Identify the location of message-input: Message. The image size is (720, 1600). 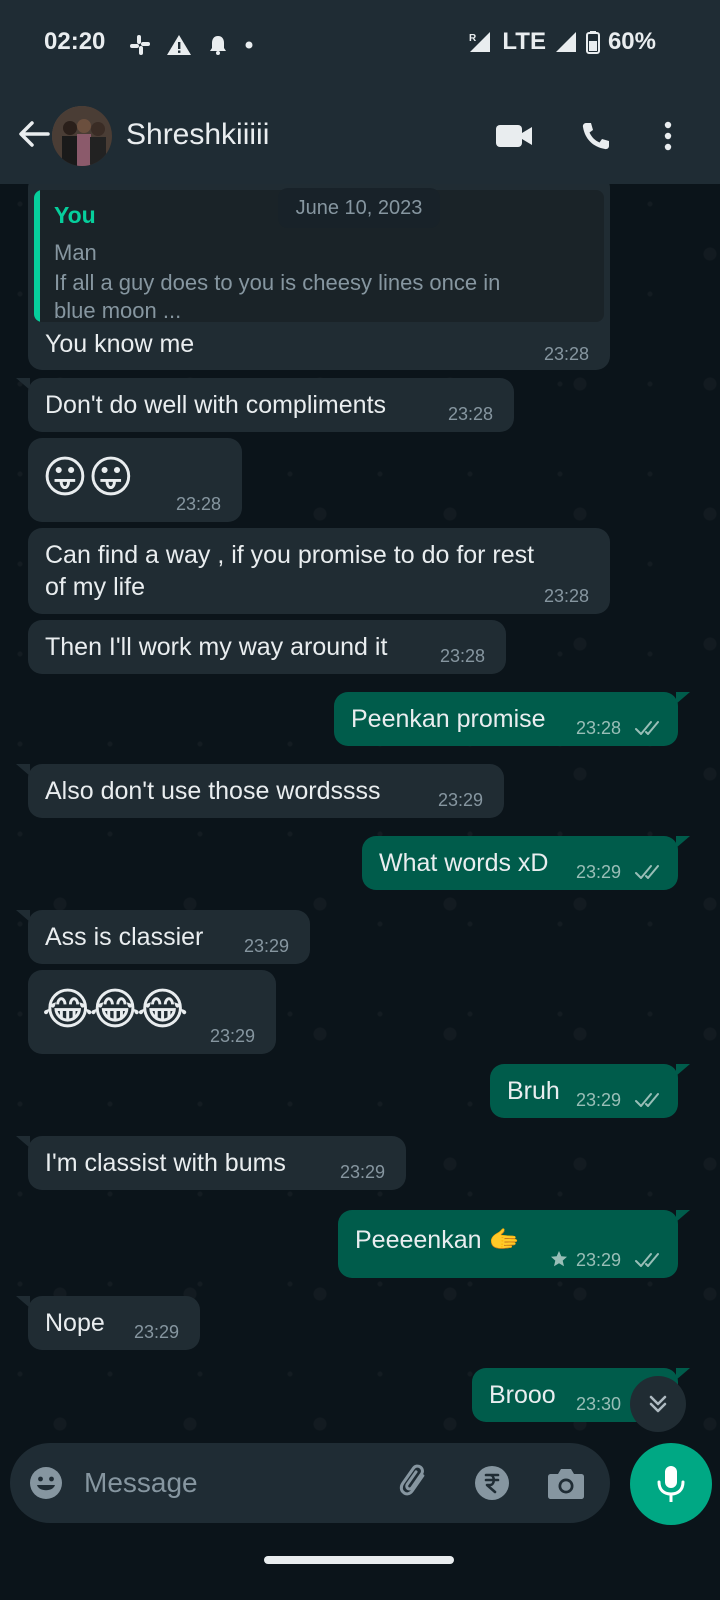
(141, 1483).